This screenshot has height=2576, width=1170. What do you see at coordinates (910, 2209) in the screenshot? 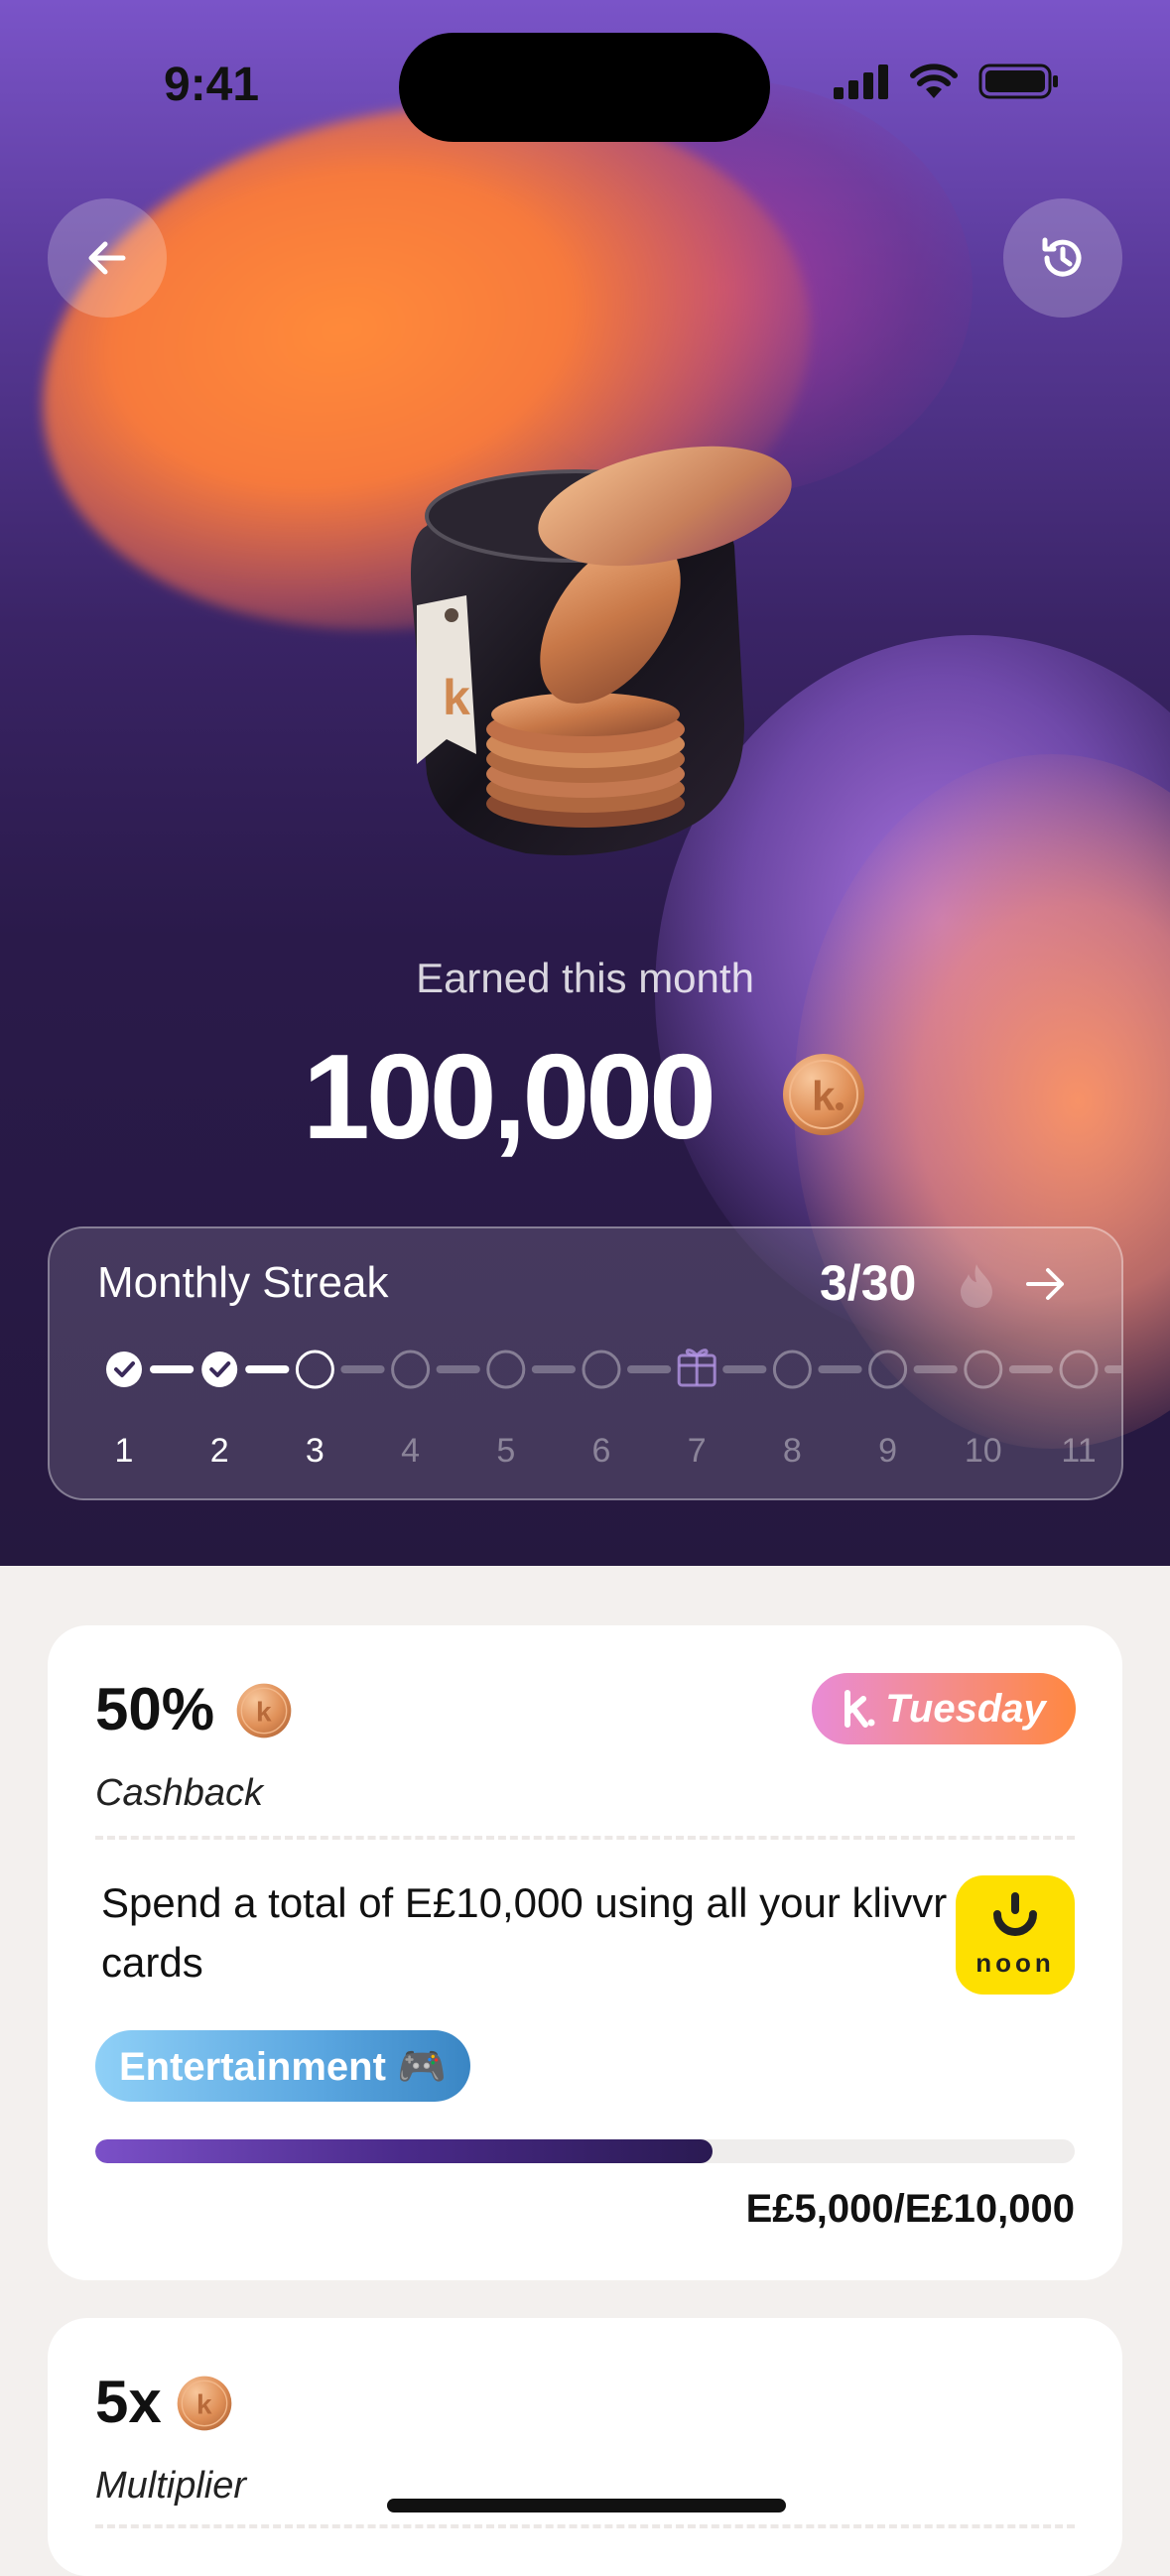
I see `progress-text: E£5,000/E£10,000` at bounding box center [910, 2209].